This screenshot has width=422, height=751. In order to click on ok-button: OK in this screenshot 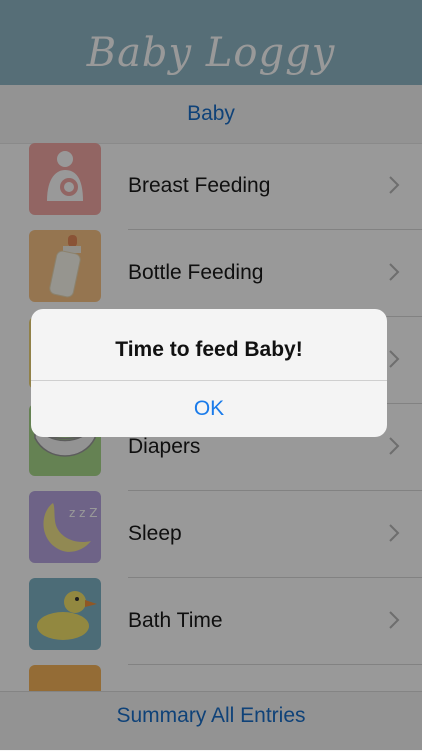, I will do `click(209, 409)`.